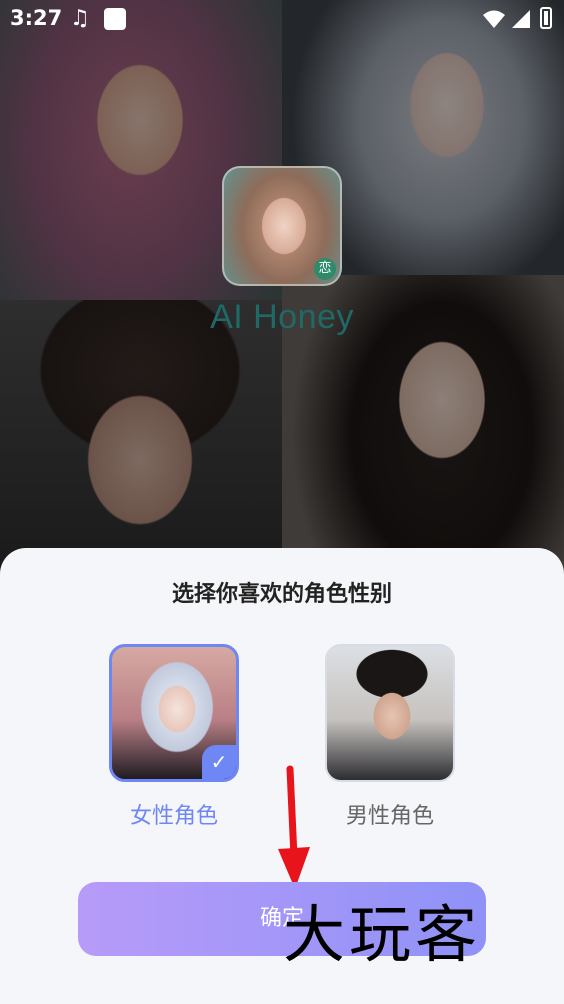 The height and width of the screenshot is (1004, 564). Describe the element at coordinates (494, 19) in the screenshot. I see `wifi-icon` at that location.